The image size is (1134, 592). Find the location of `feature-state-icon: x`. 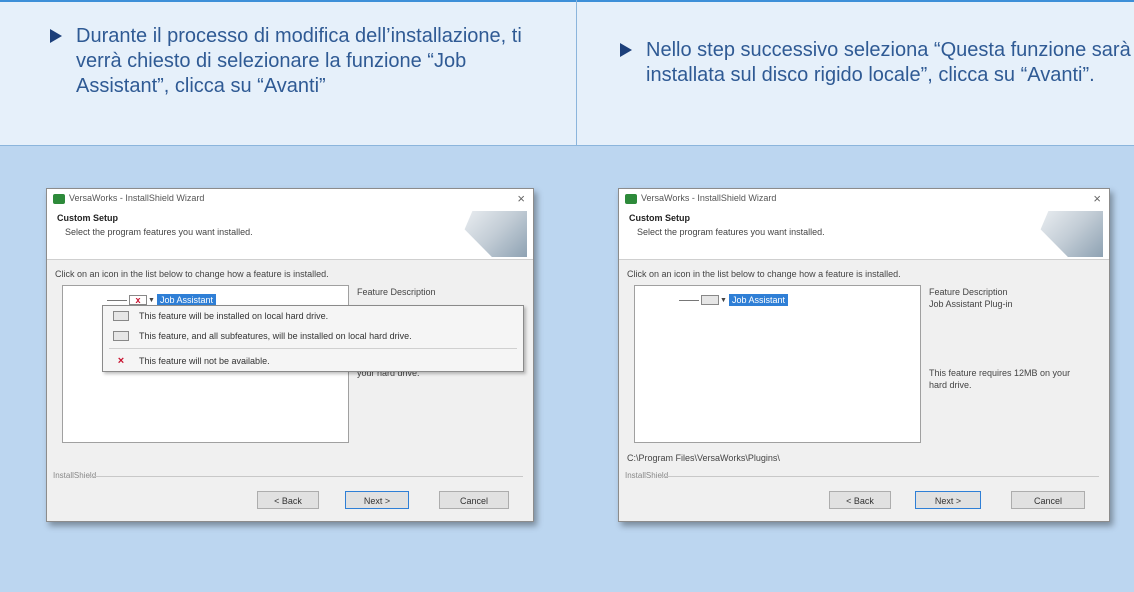

feature-state-icon: x is located at coordinates (138, 300).